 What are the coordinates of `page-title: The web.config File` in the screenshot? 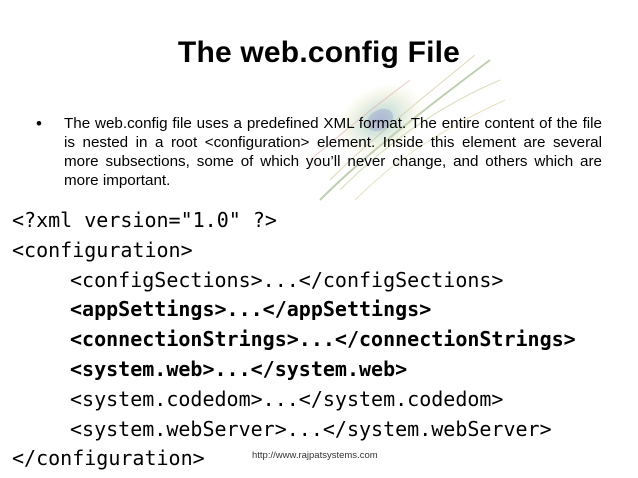 It's located at (319, 52).